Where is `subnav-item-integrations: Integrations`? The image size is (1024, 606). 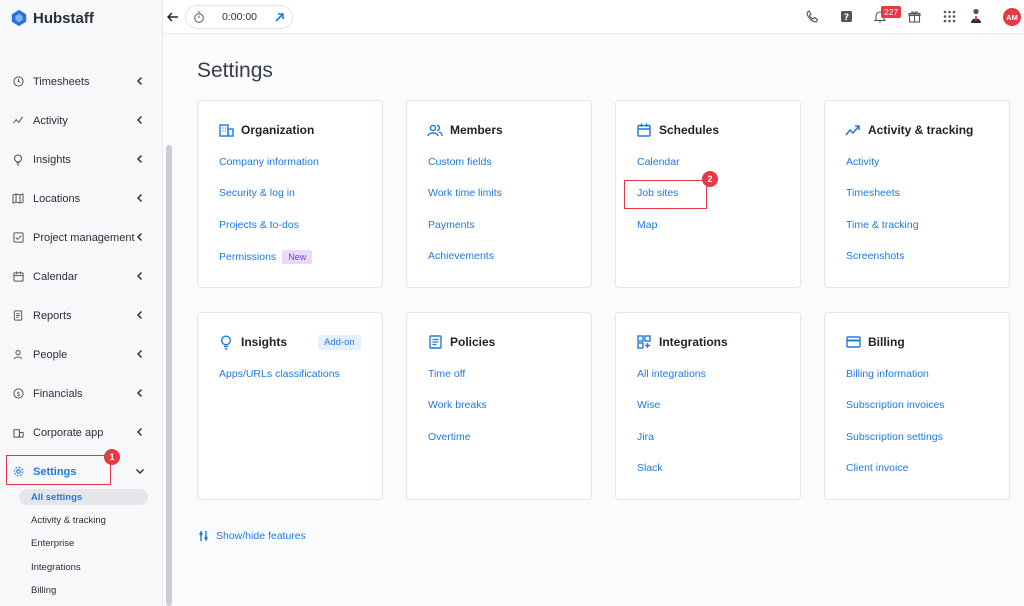
subnav-item-integrations: Integrations is located at coordinates (81, 567).